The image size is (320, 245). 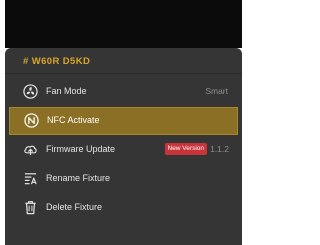 What do you see at coordinates (219, 149) in the screenshot?
I see `firmware-version-value: 1.1.2` at bounding box center [219, 149].